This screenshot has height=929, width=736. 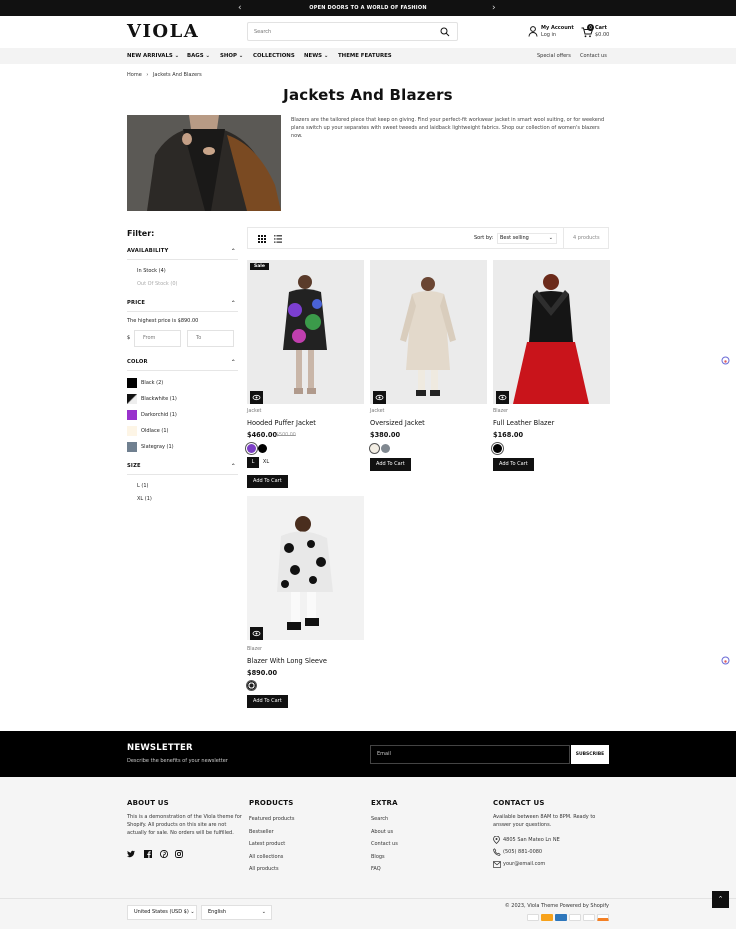 I want to click on subscribe-button: SUBSCRIBE, so click(x=590, y=754).